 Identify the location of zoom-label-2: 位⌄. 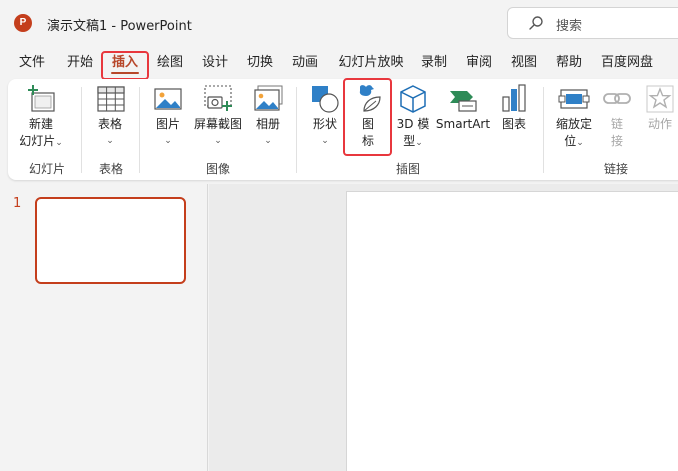
(574, 141).